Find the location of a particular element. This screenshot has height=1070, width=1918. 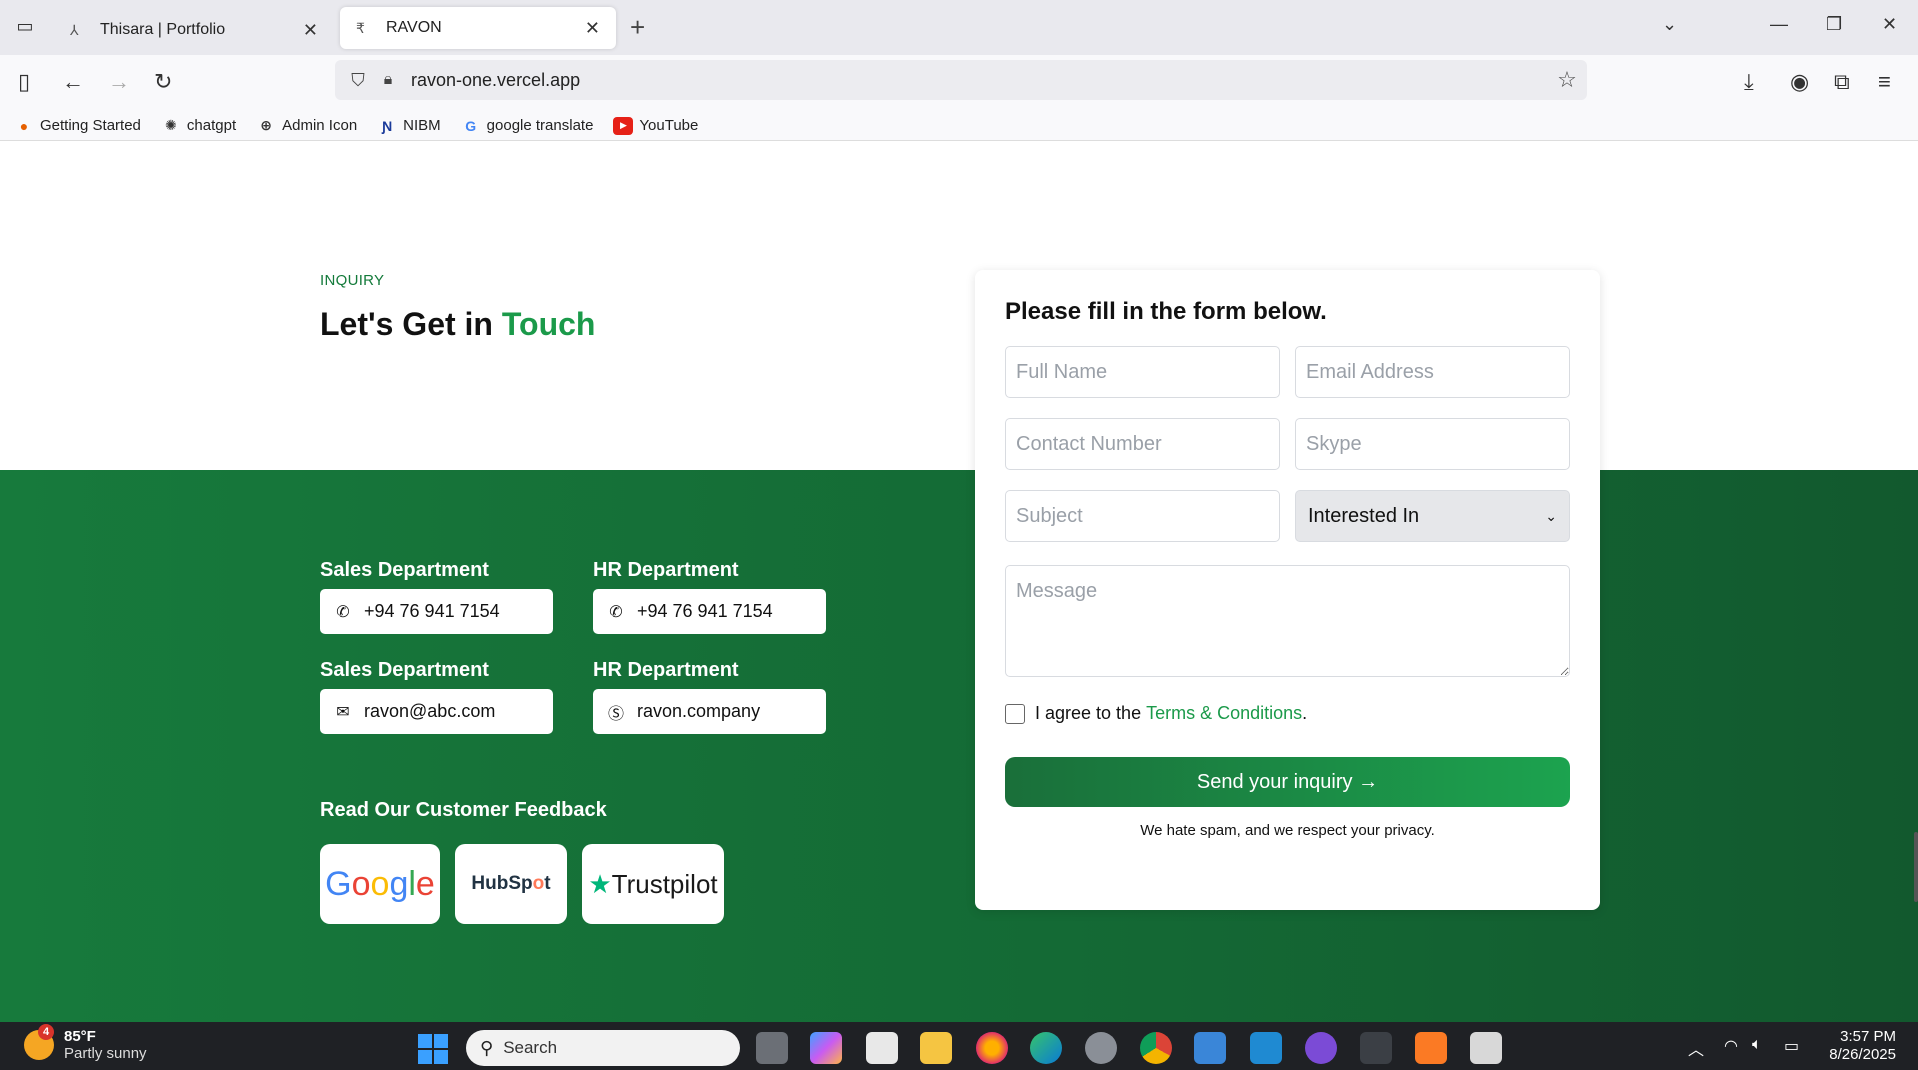

address-bar: ⛉ 🔒︎ ravon-one.vercel.app ☆ is located at coordinates (961, 80).